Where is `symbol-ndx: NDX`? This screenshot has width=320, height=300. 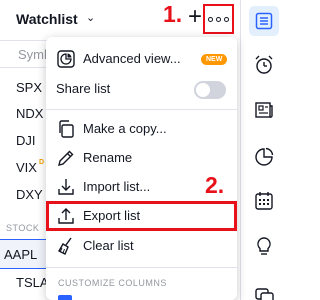
symbol-ndx: NDX is located at coordinates (29, 113).